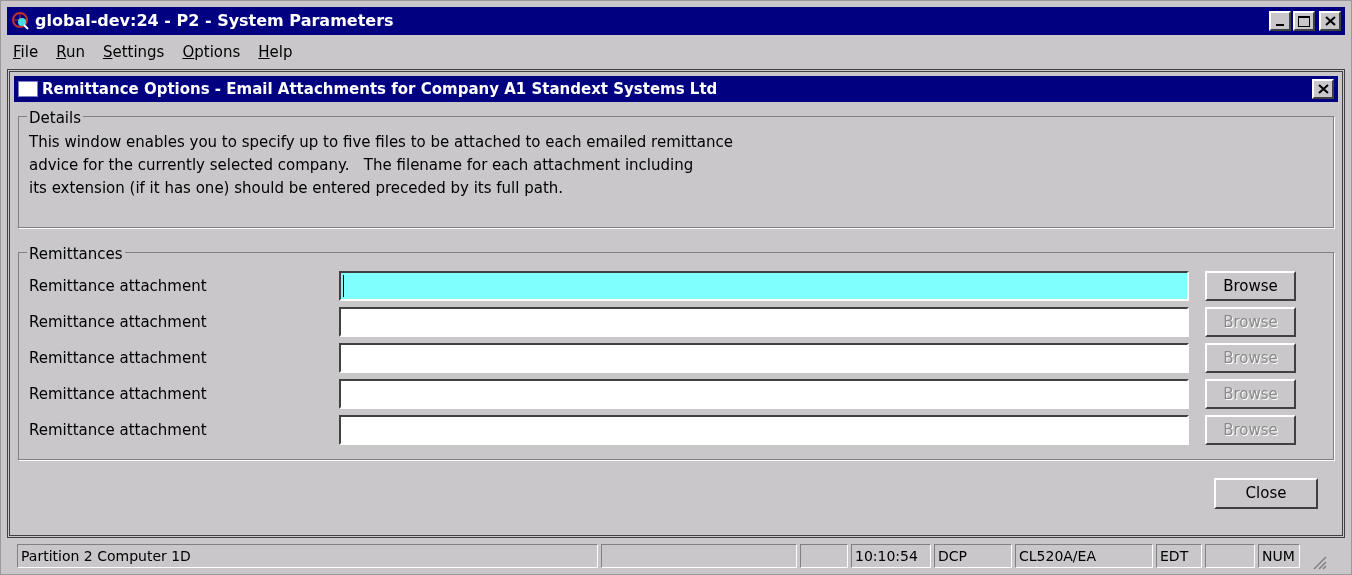 The image size is (1352, 575). I want to click on status-panel: 10:10:54, so click(891, 556).